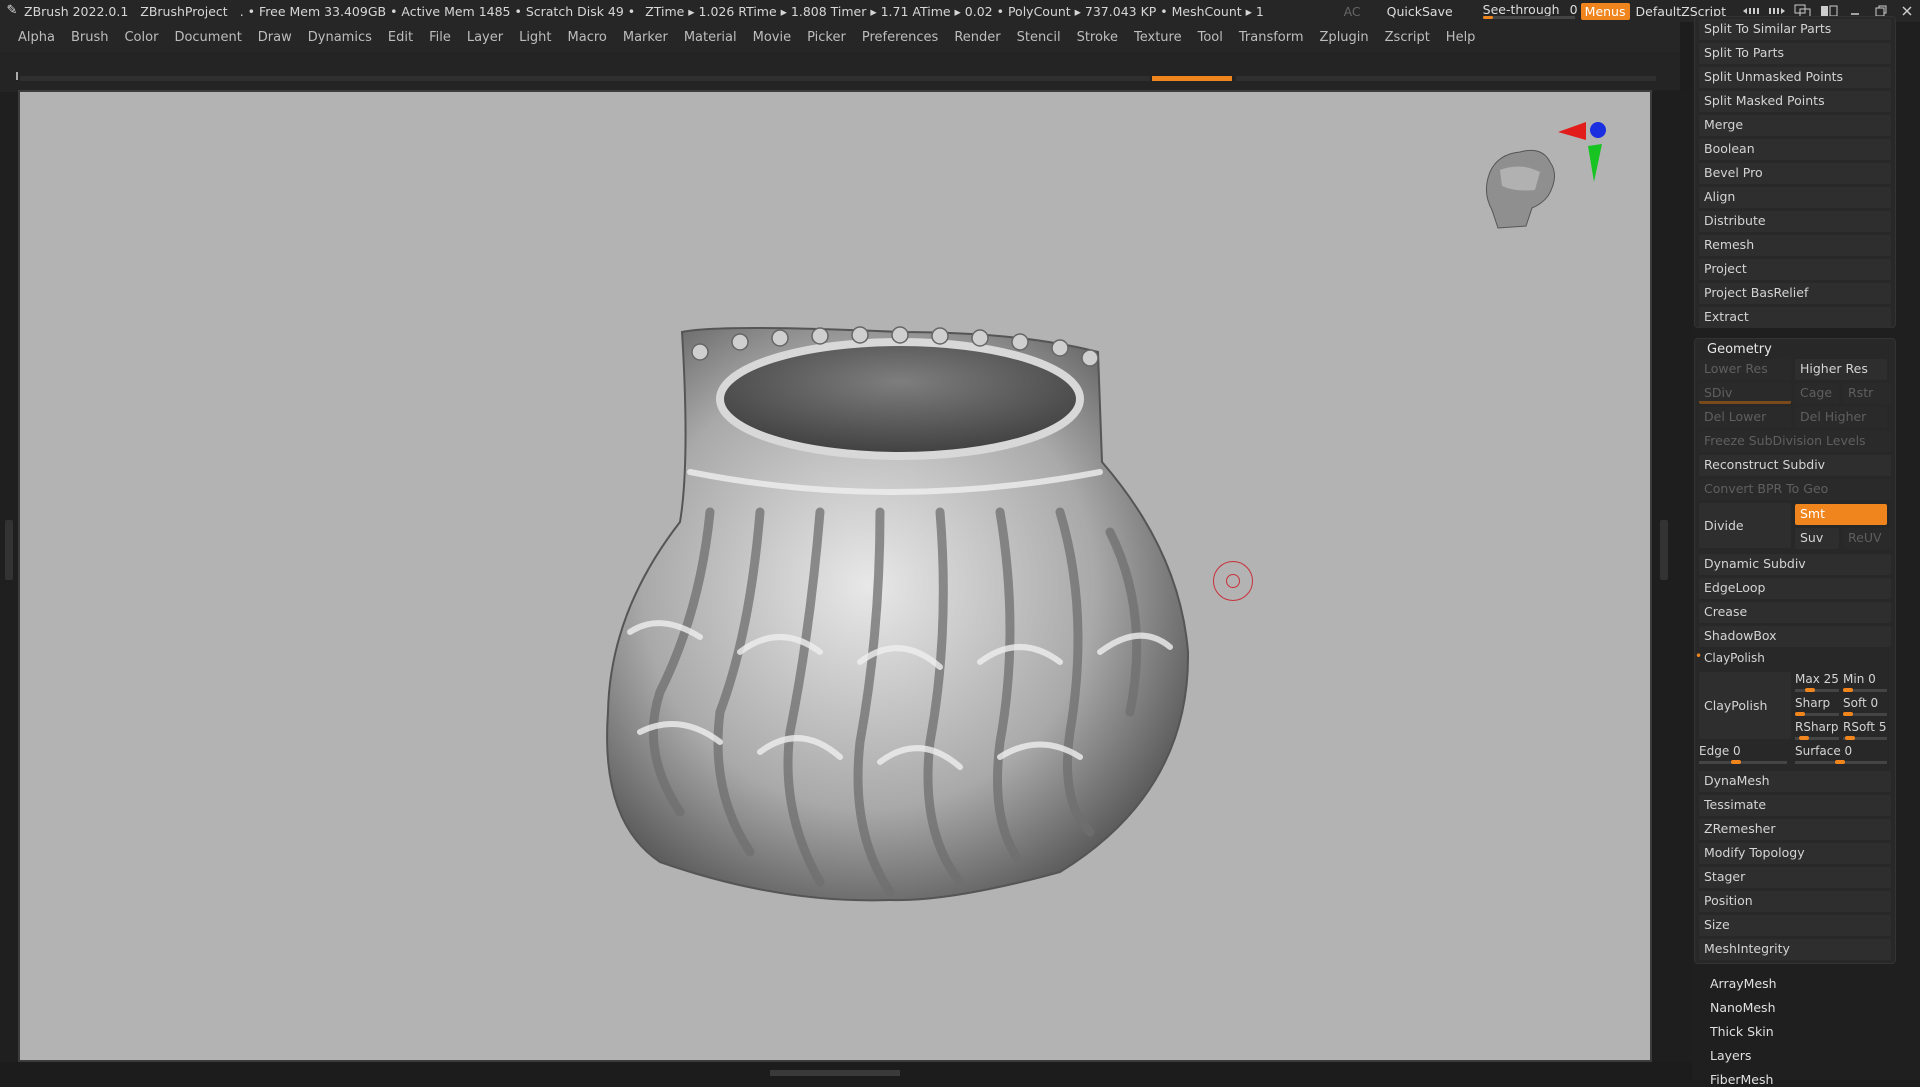 The height and width of the screenshot is (1087, 1920). What do you see at coordinates (1795, 949) in the screenshot?
I see `geometry-meshintegrity-button: MeshIntegrity` at bounding box center [1795, 949].